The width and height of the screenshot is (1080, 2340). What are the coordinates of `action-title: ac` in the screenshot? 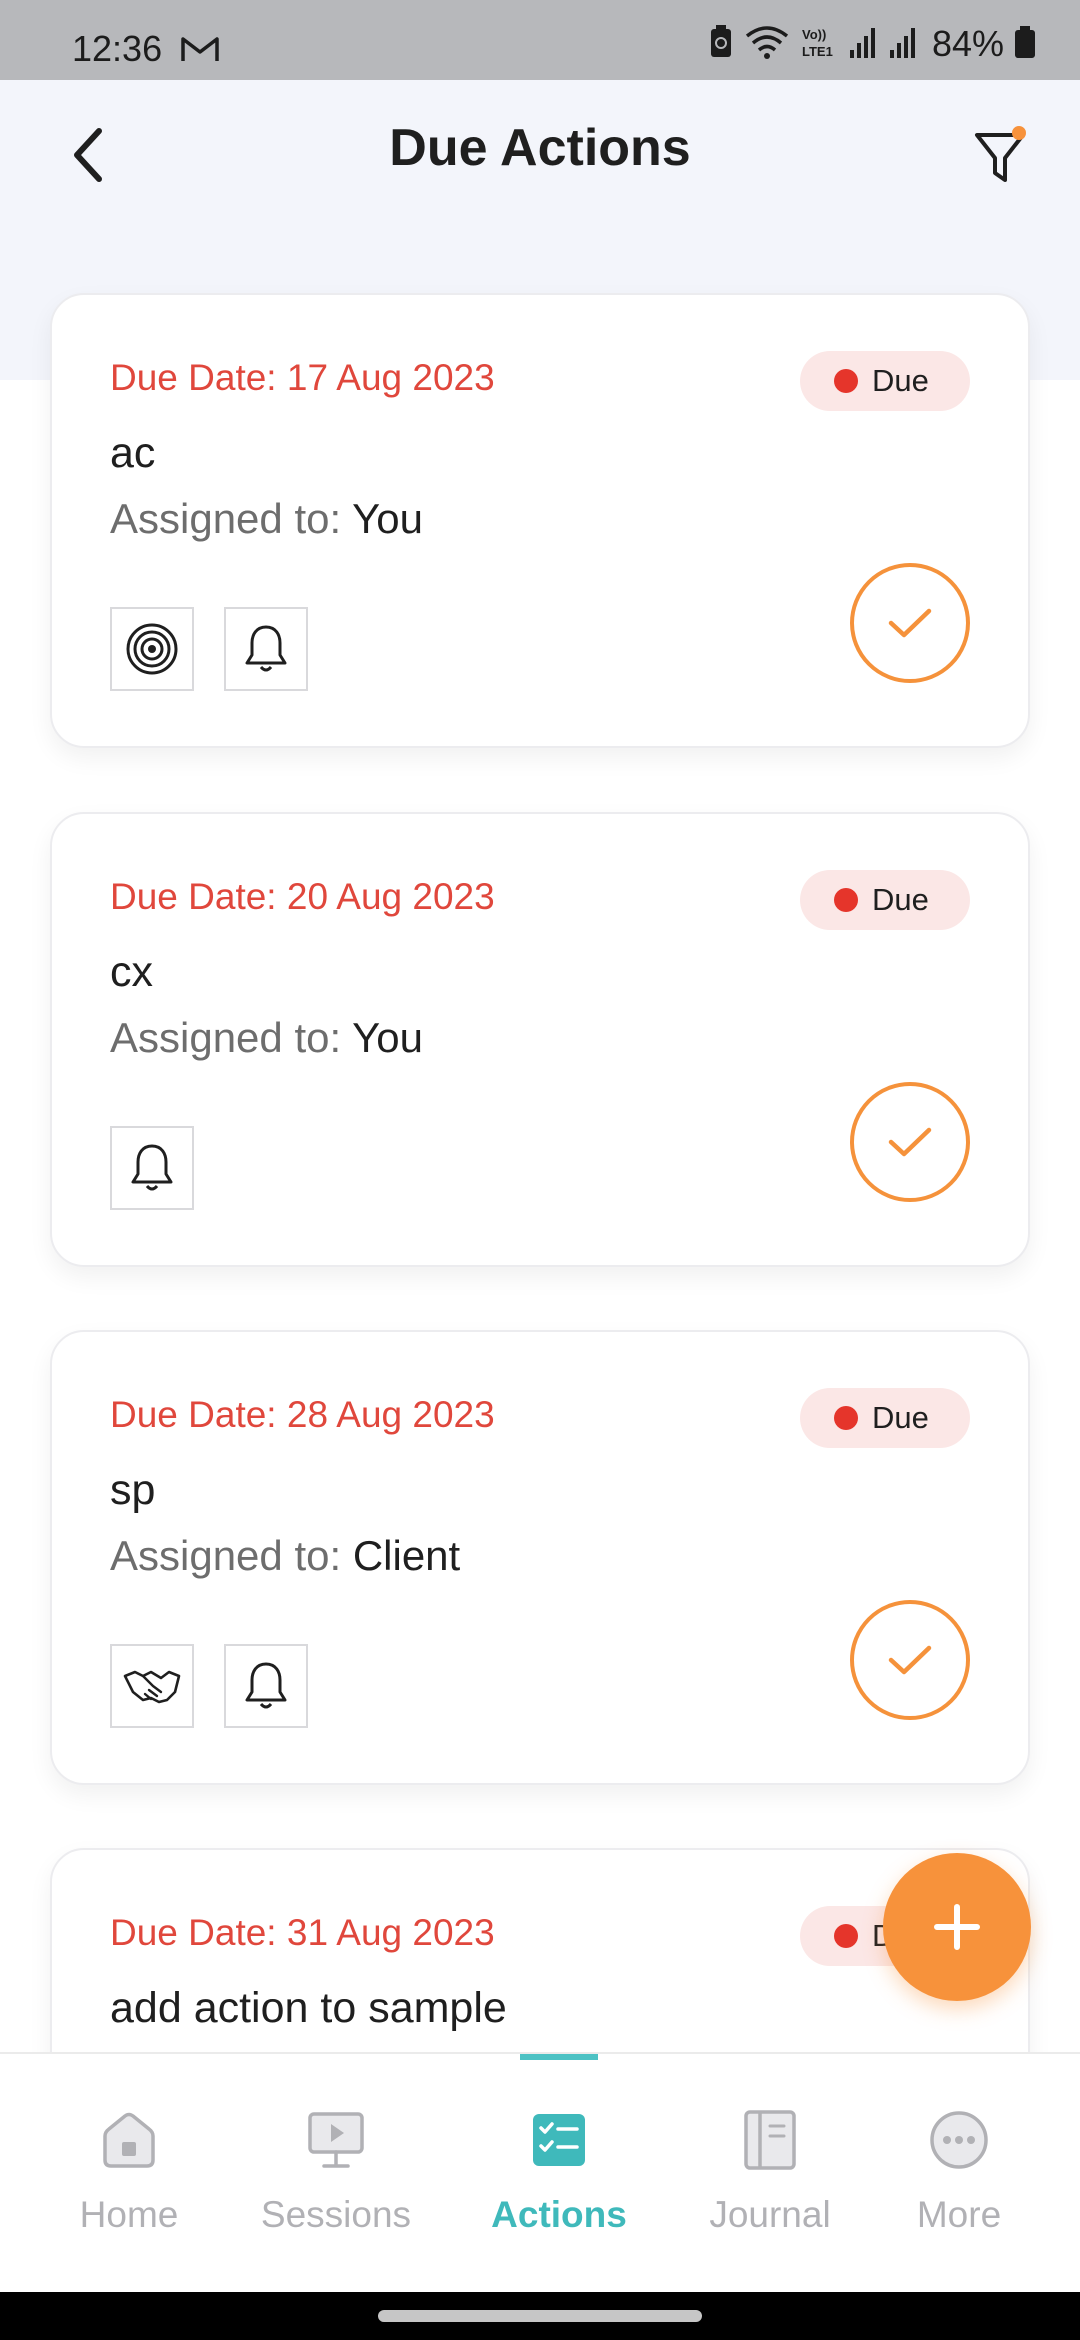 It's located at (133, 453).